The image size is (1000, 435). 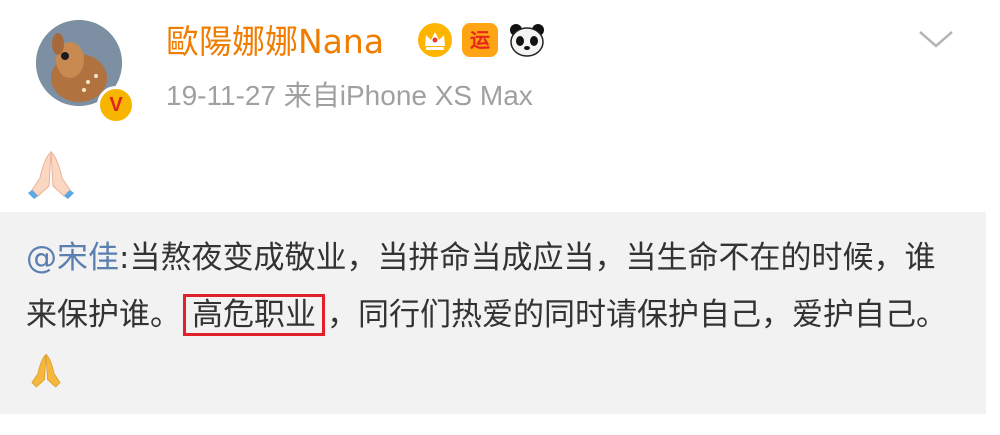 I want to click on colon: :, so click(x=124, y=258).